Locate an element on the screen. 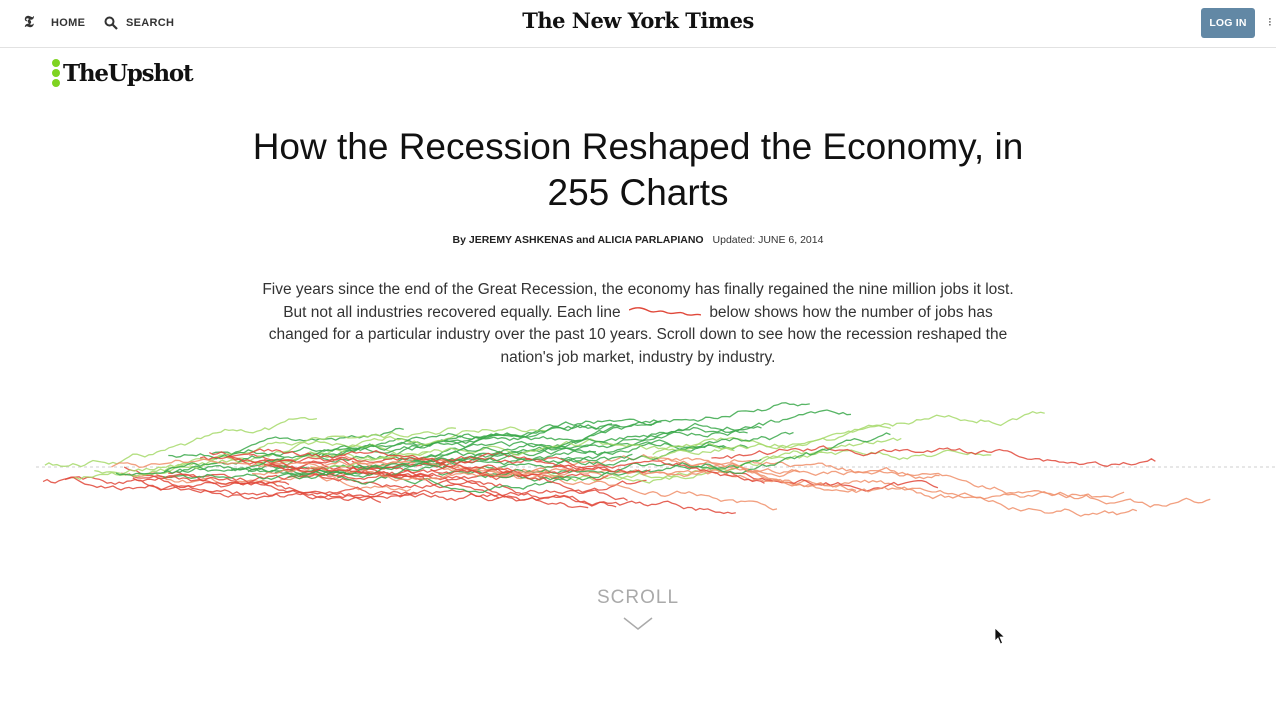  upshot-logo: TheUpshot is located at coordinates (123, 73).